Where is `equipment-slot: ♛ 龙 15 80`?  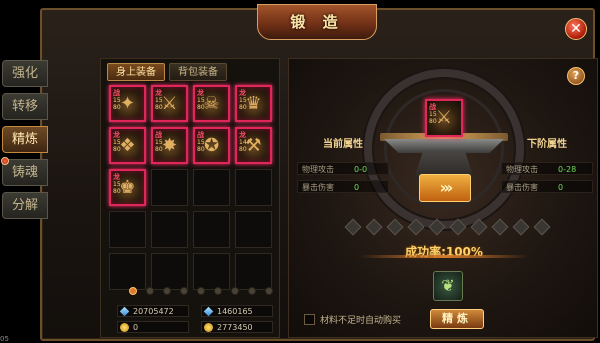
equipment-slot: ♛ 龙 15 80 is located at coordinates (253, 103).